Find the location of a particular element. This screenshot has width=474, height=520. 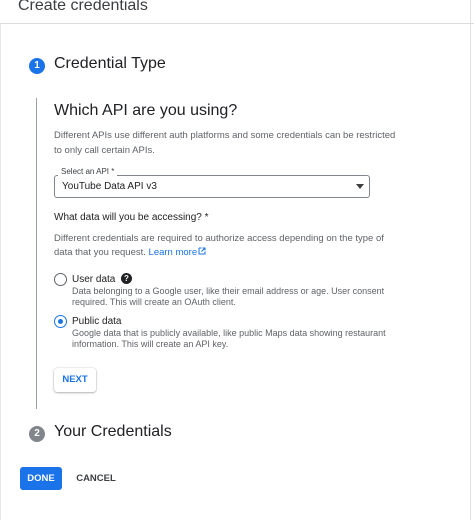

api-question-heading: Which API are you using? is located at coordinates (146, 110).